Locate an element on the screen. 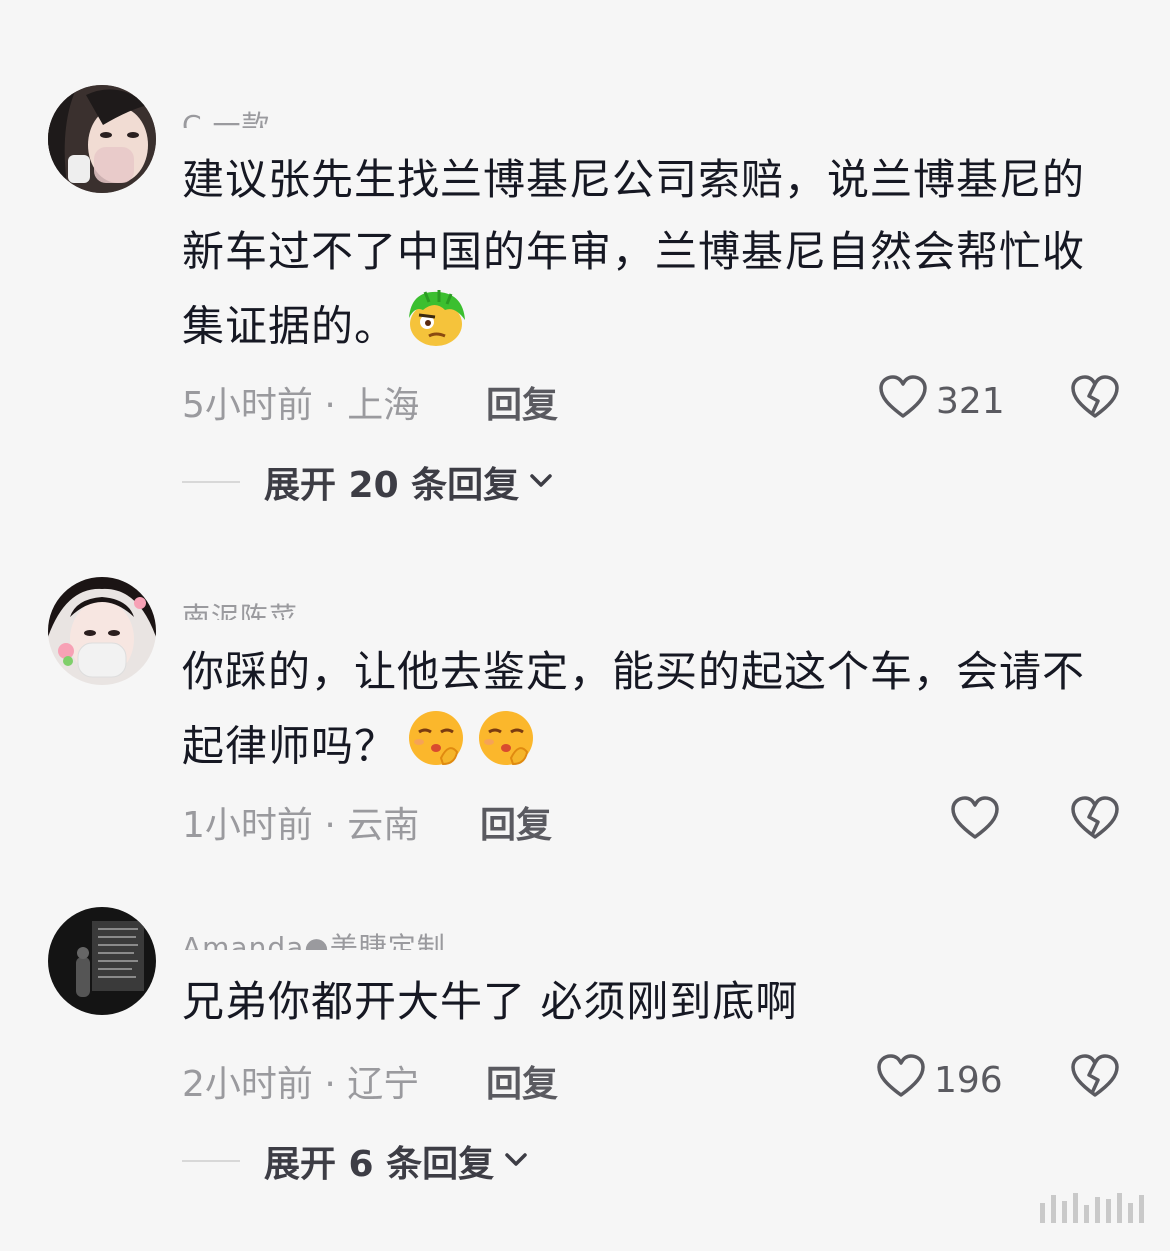  watermark is located at coordinates (1092, 1208).